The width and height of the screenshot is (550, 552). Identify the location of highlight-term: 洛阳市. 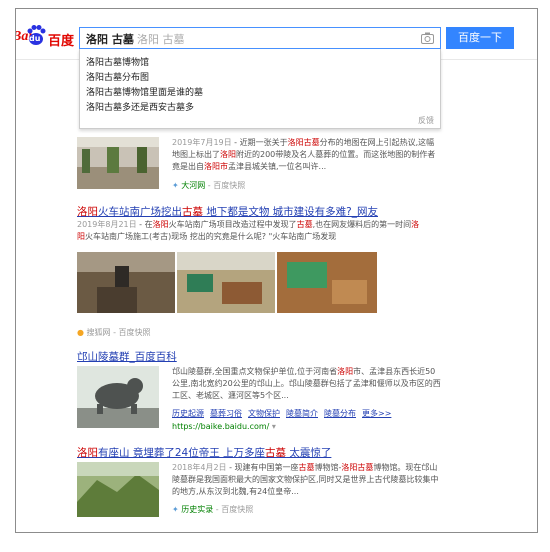
(216, 166).